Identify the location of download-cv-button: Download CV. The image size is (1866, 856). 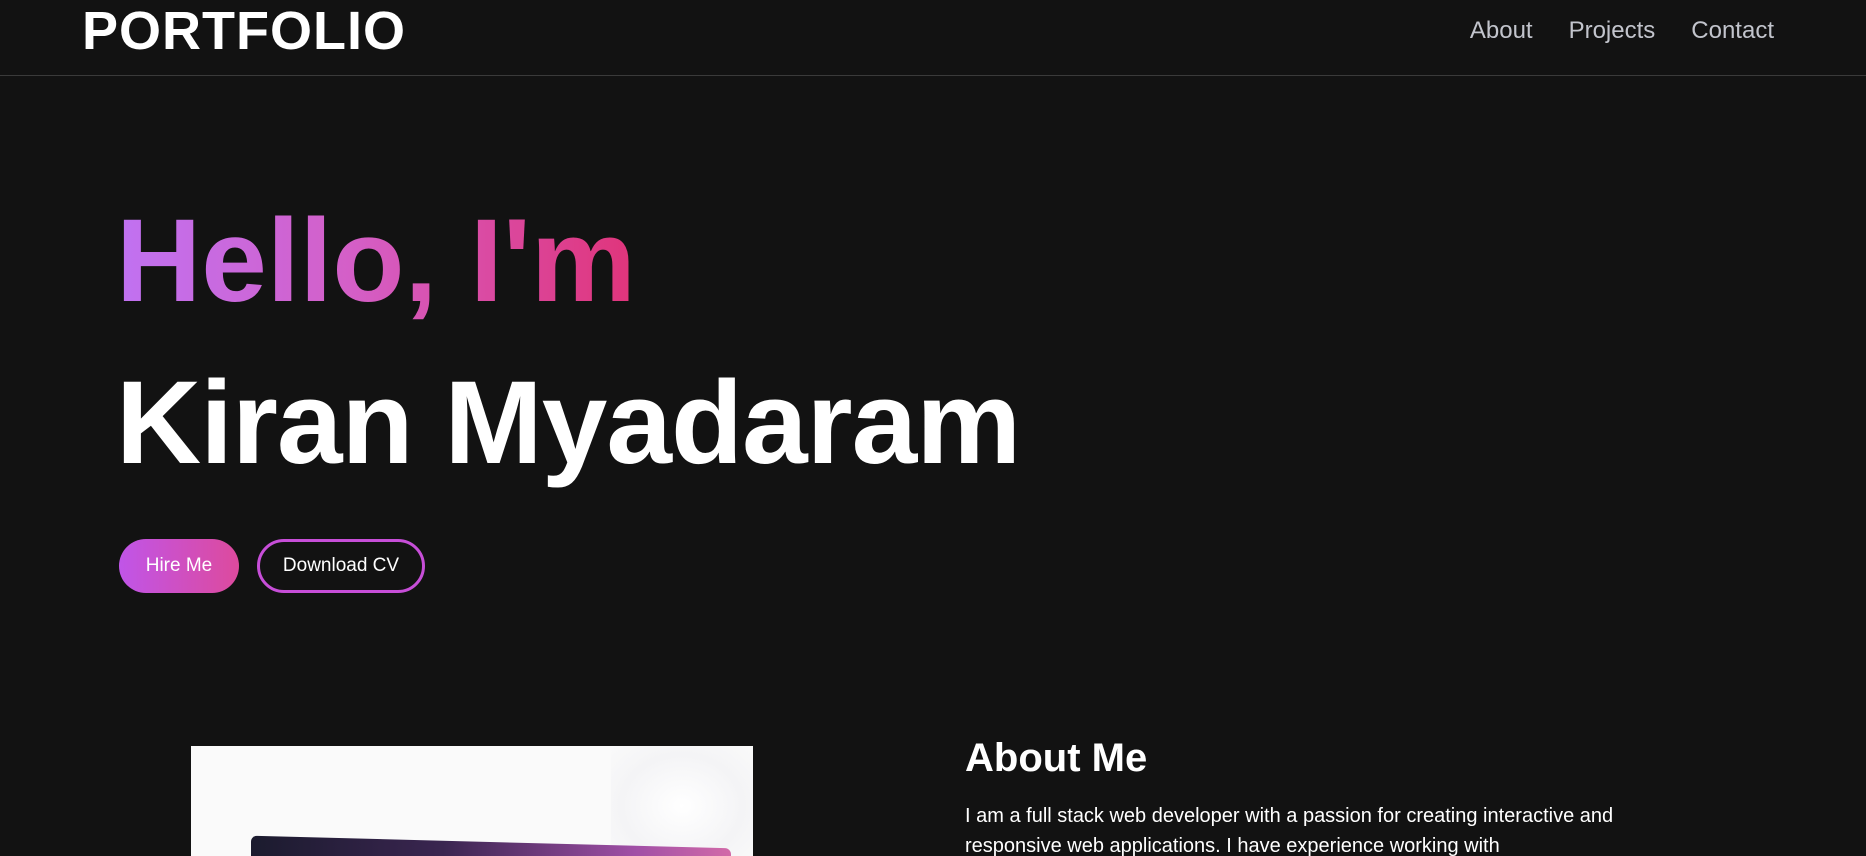
(341, 566).